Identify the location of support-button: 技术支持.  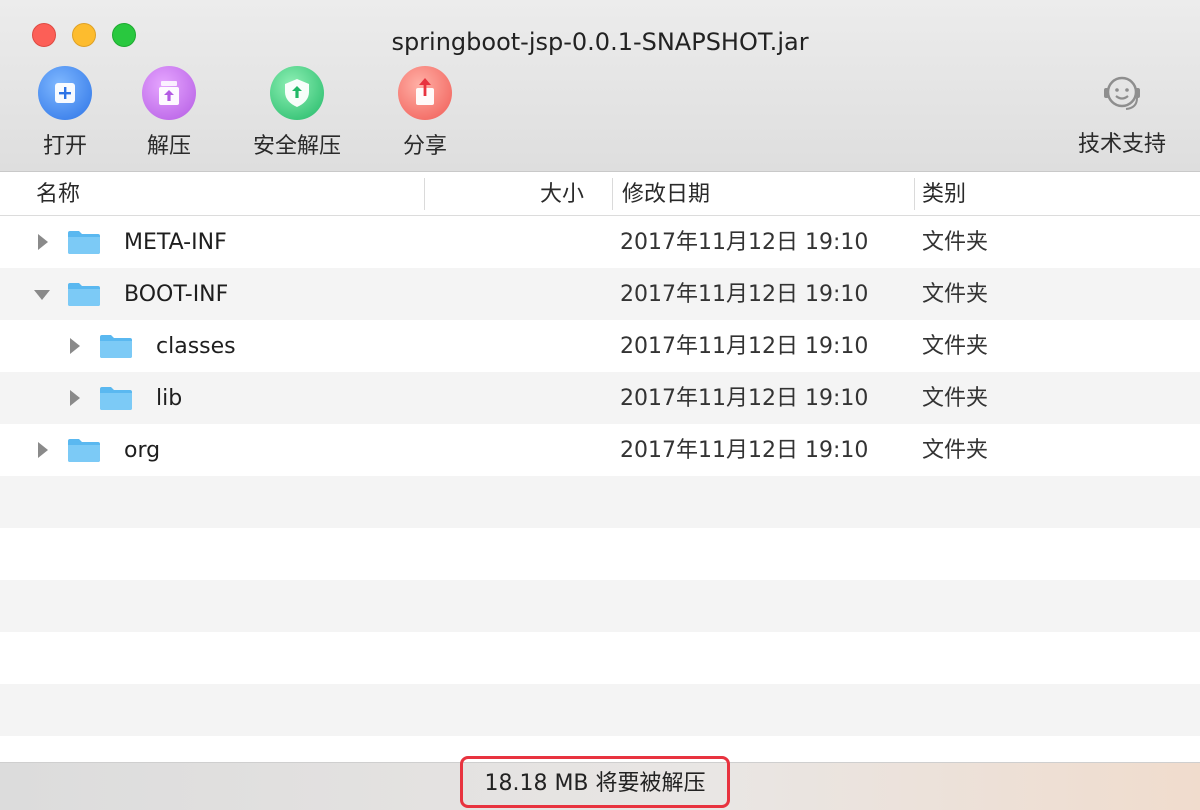
(1122, 114).